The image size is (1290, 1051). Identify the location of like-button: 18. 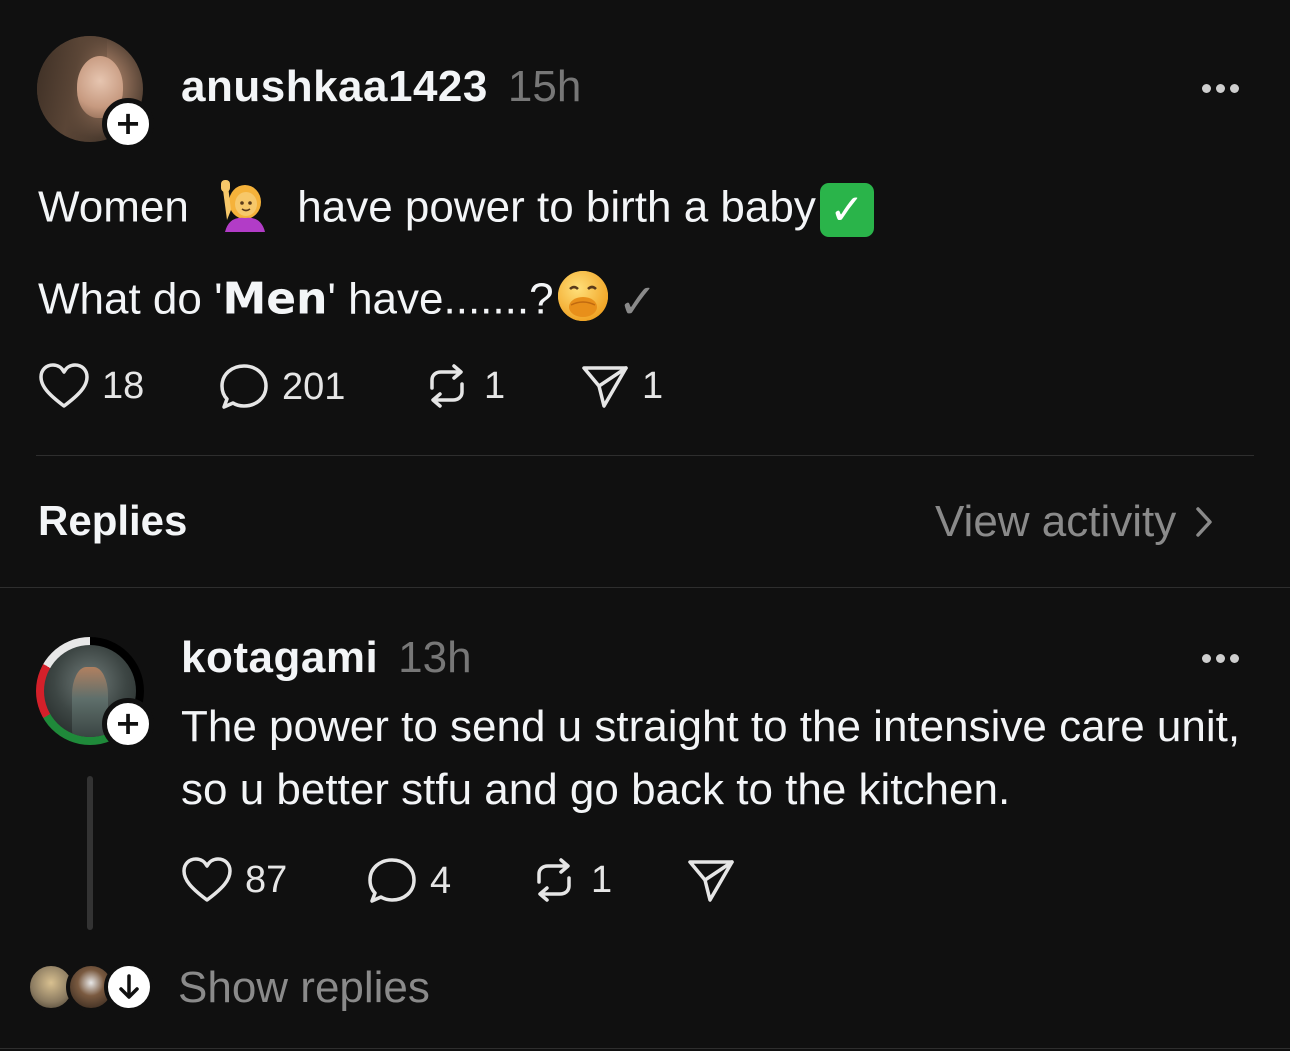
(91, 386).